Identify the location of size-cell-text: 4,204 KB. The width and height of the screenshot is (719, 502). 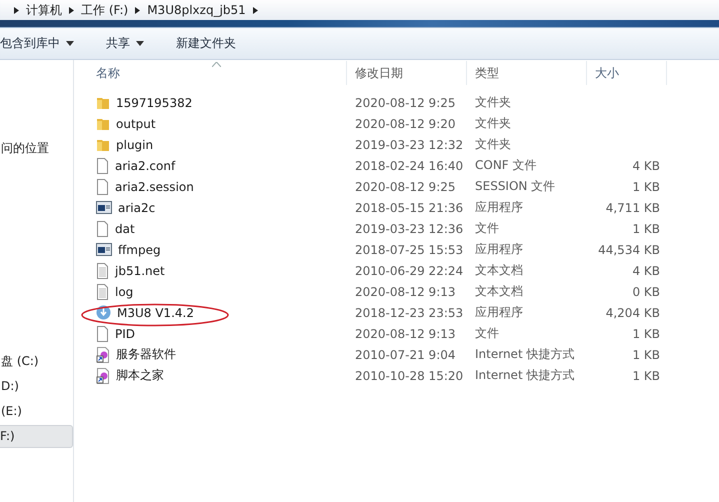
(632, 313).